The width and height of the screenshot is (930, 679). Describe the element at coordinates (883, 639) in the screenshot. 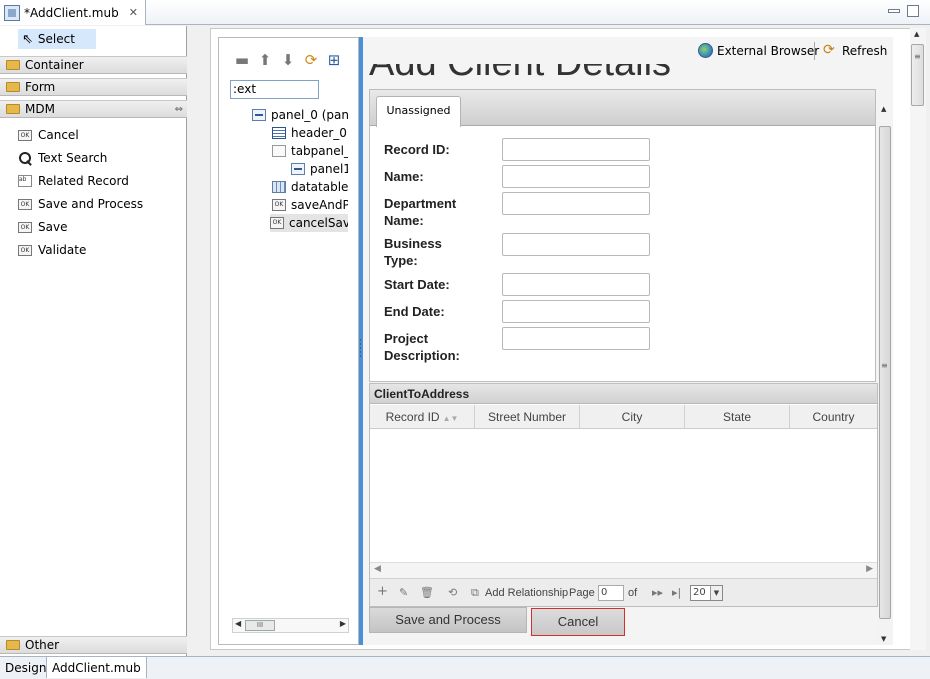

I see `scroll-down-icon: ▼` at that location.